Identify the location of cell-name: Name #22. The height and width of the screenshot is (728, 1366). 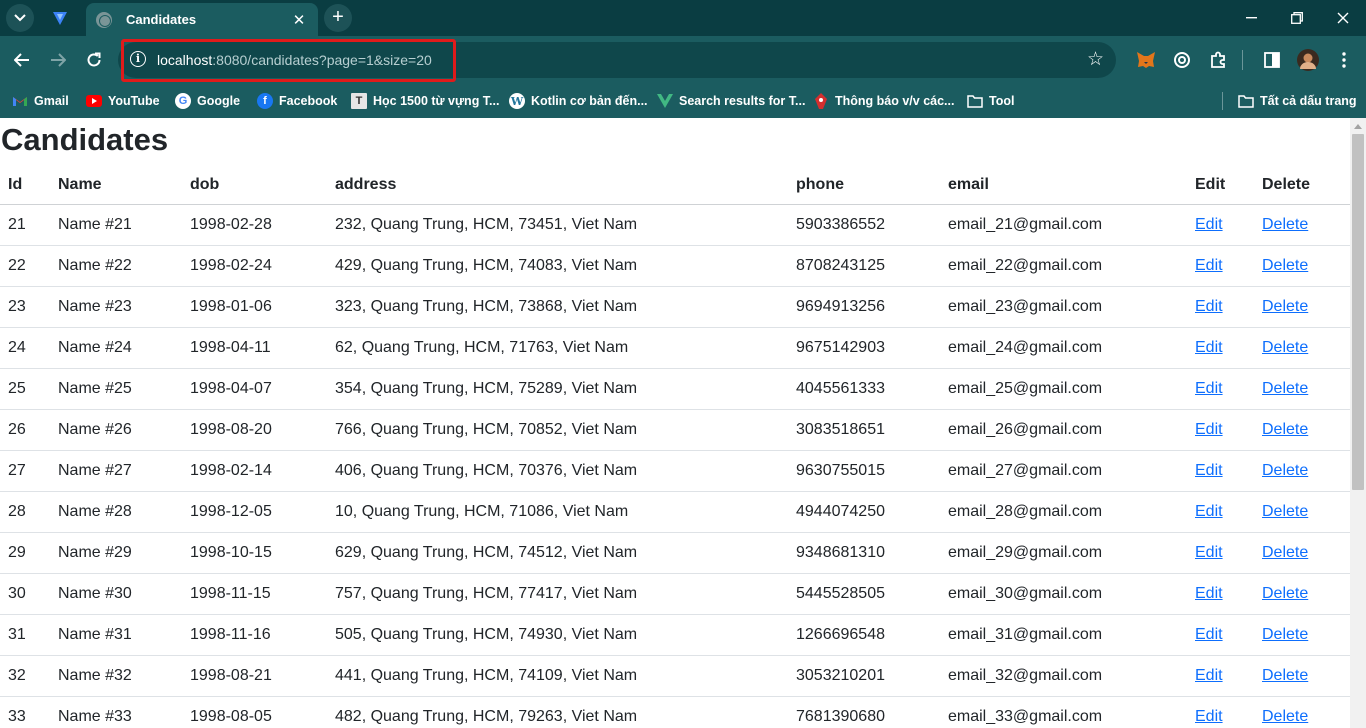
(116, 266).